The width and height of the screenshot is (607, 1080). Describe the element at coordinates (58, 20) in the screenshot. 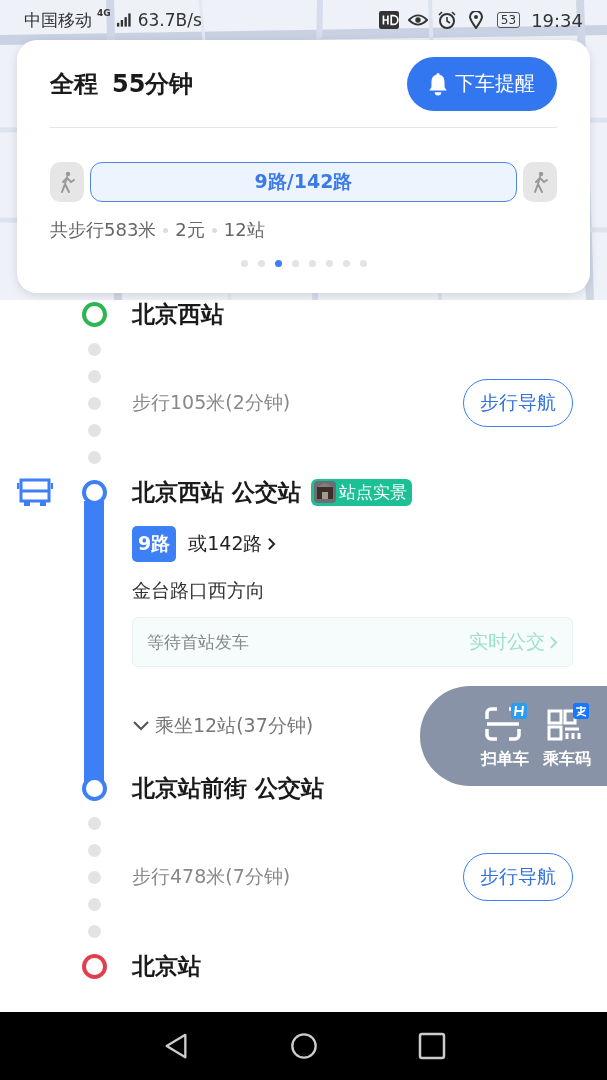

I see `carrier-name: 中国移动` at that location.